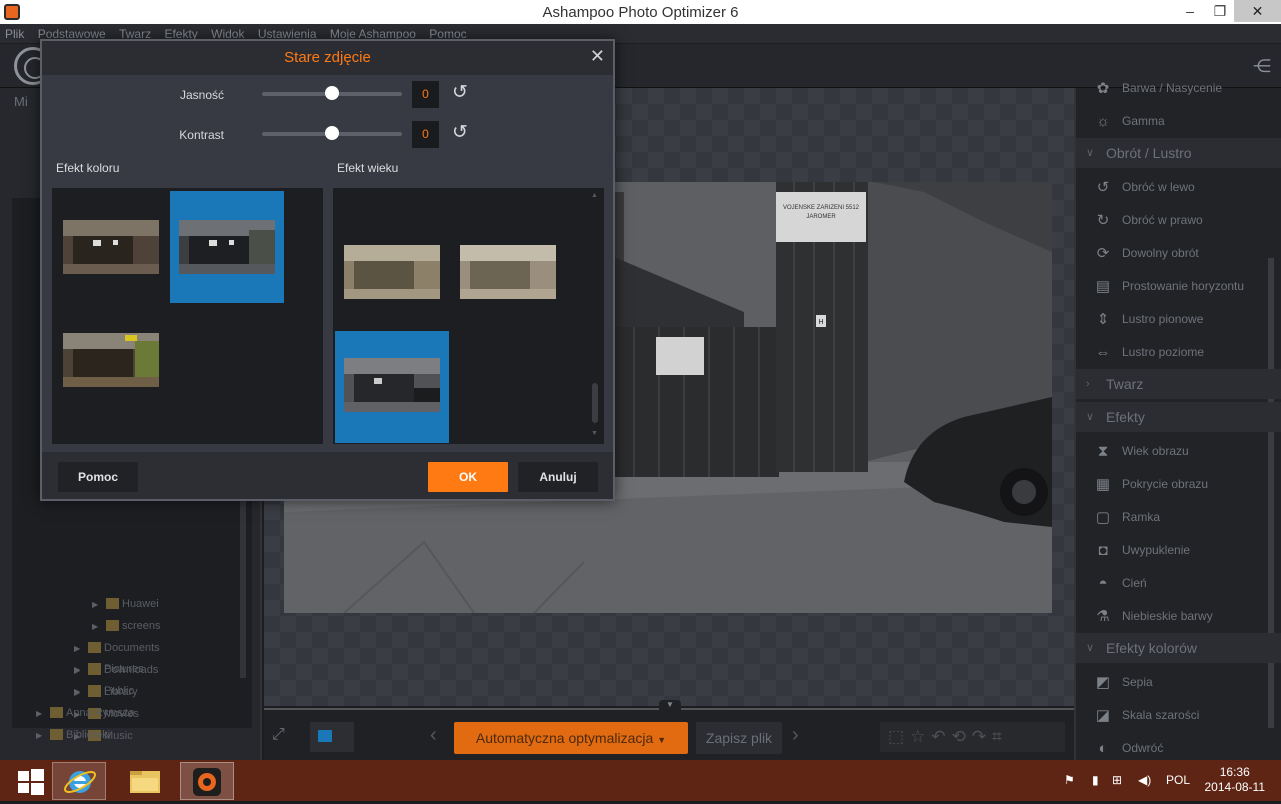  Describe the element at coordinates (1103, 286) in the screenshot. I see `horizon-icon: ▤` at that location.